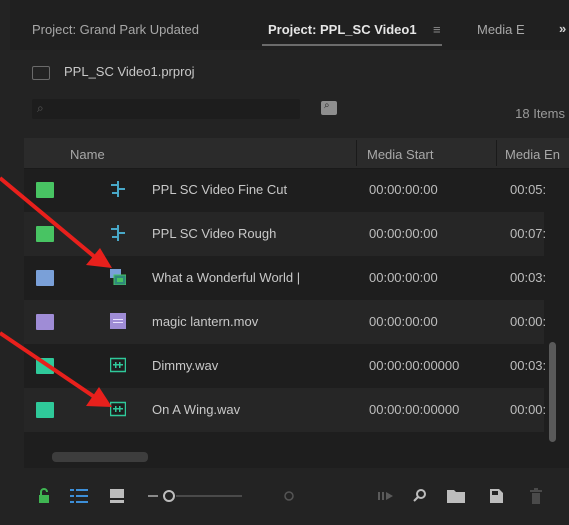 This screenshot has width=569, height=525. Describe the element at coordinates (56, 291) in the screenshot. I see `annotation-arrows` at that location.